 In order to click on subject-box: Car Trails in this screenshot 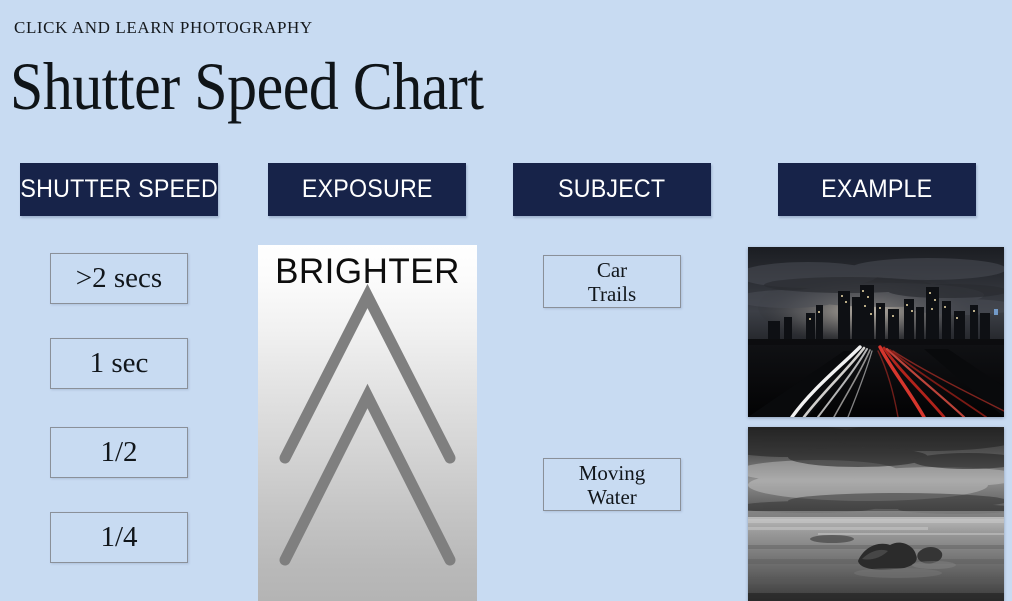, I will do `click(612, 281)`.